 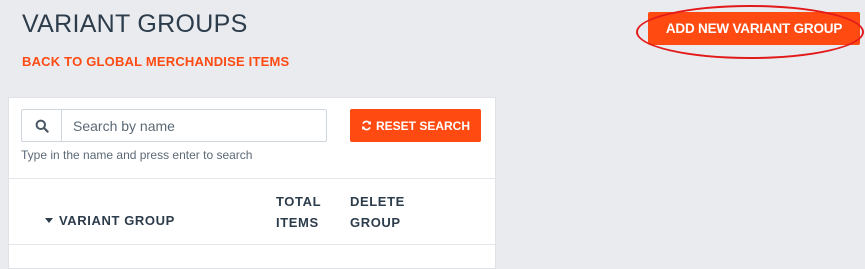 I want to click on column-header-total-line1: TOTAL, so click(x=299, y=201).